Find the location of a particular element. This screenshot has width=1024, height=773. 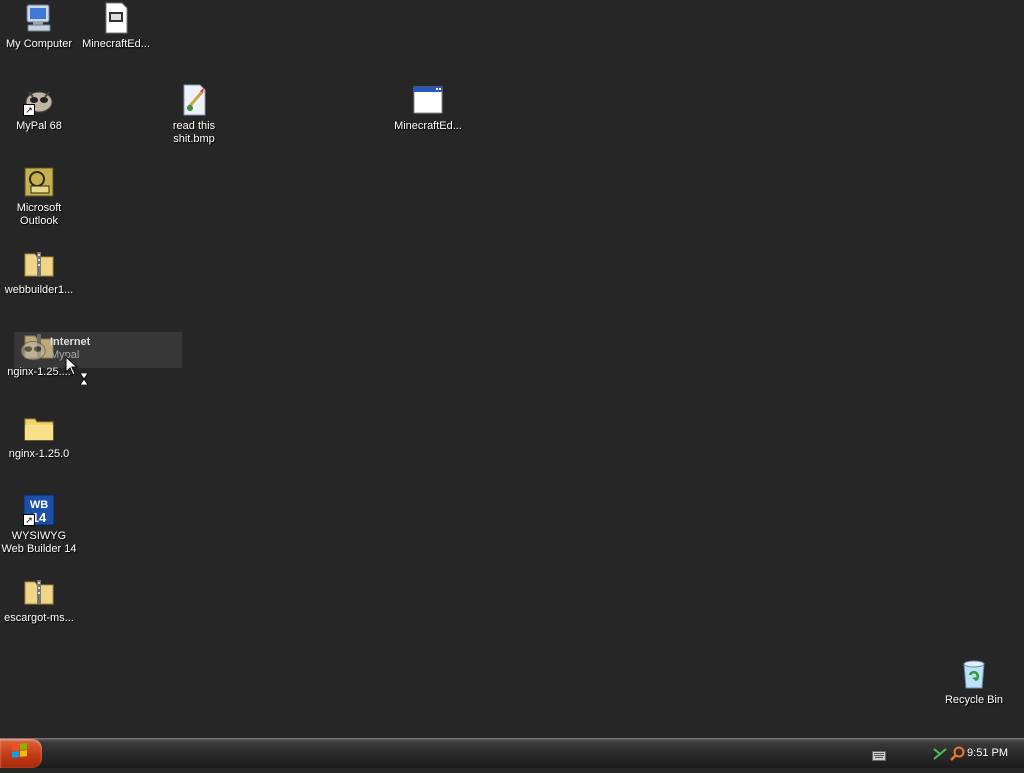

folder-icon is located at coordinates (39, 428).